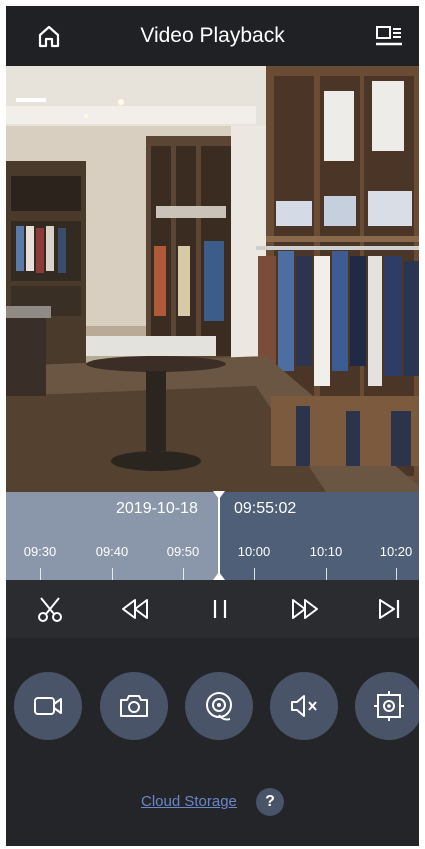  Describe the element at coordinates (389, 609) in the screenshot. I see `next-icon` at that location.